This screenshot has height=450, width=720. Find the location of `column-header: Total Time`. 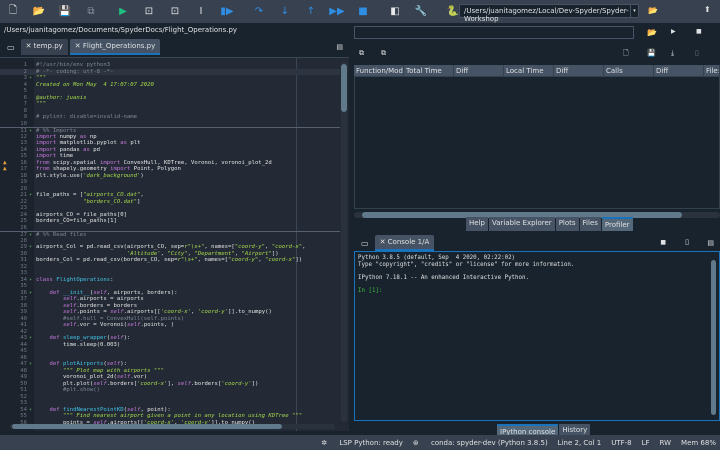

column-header: Total Time is located at coordinates (429, 70).